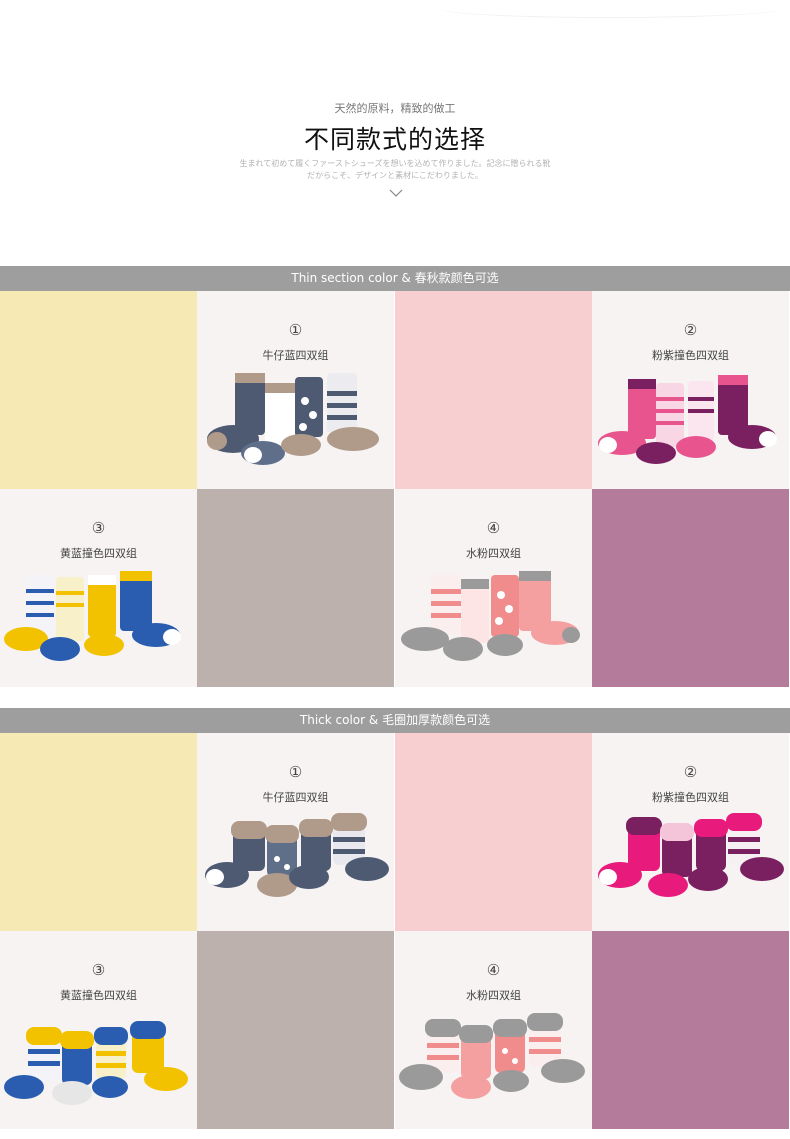  Describe the element at coordinates (395, 720) in the screenshot. I see `section-header-thick: Thick color & 毛圈加厚款颜色可选` at that location.